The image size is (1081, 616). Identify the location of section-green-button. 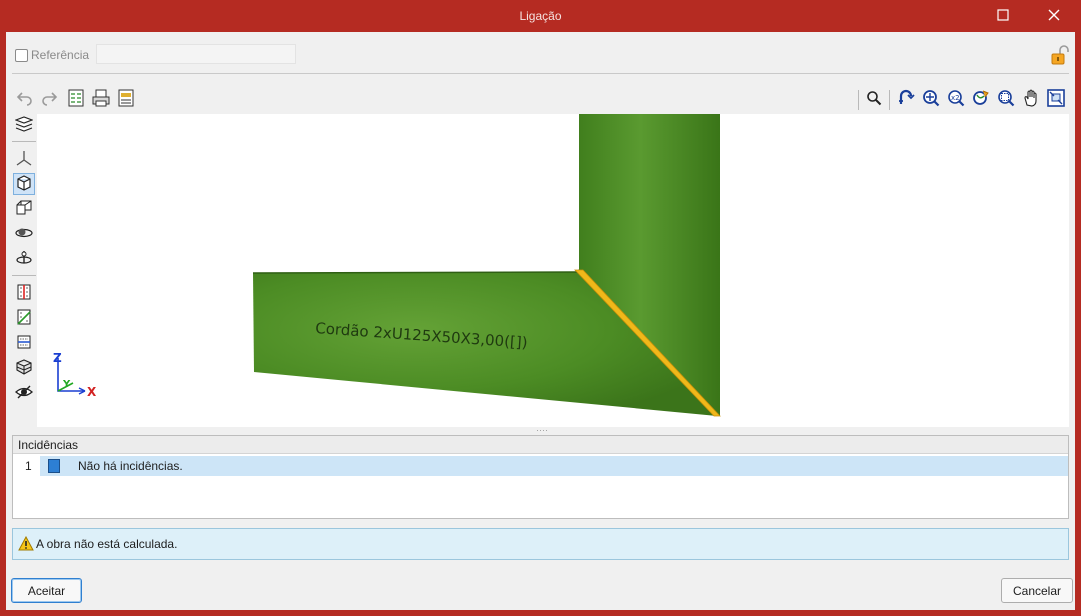
(24, 318).